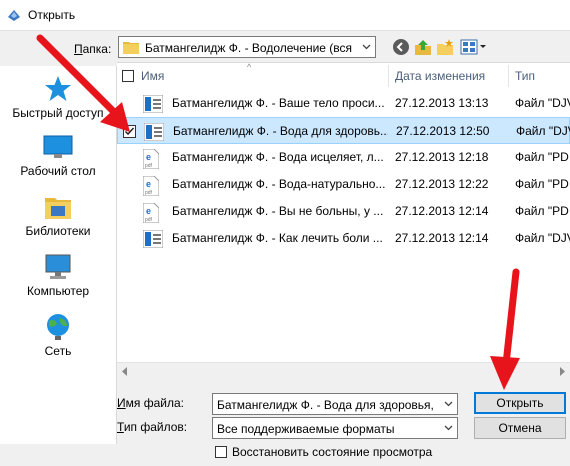  I want to click on up-folder-icon, so click(423, 47).